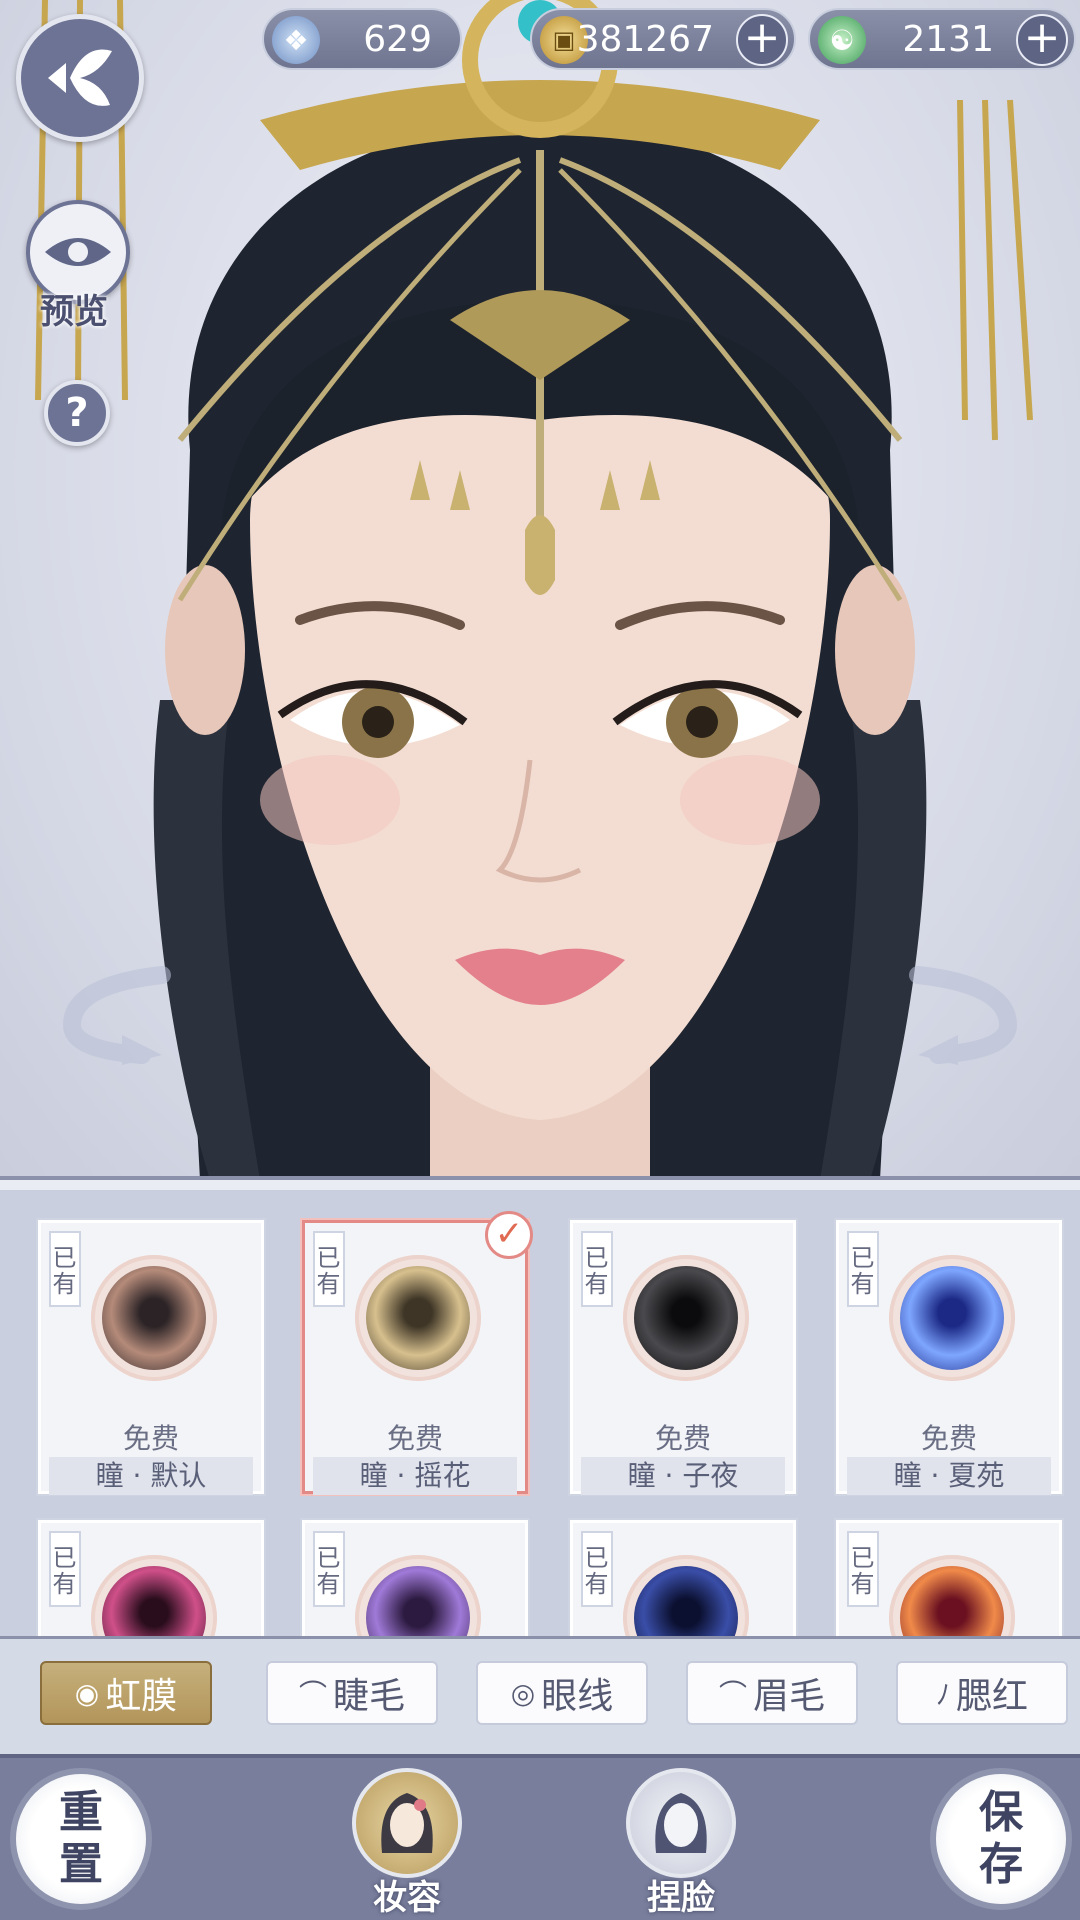 This screenshot has width=1080, height=1920. What do you see at coordinates (407, 1898) in the screenshot?
I see `makeup-mode-label: 妆容` at bounding box center [407, 1898].